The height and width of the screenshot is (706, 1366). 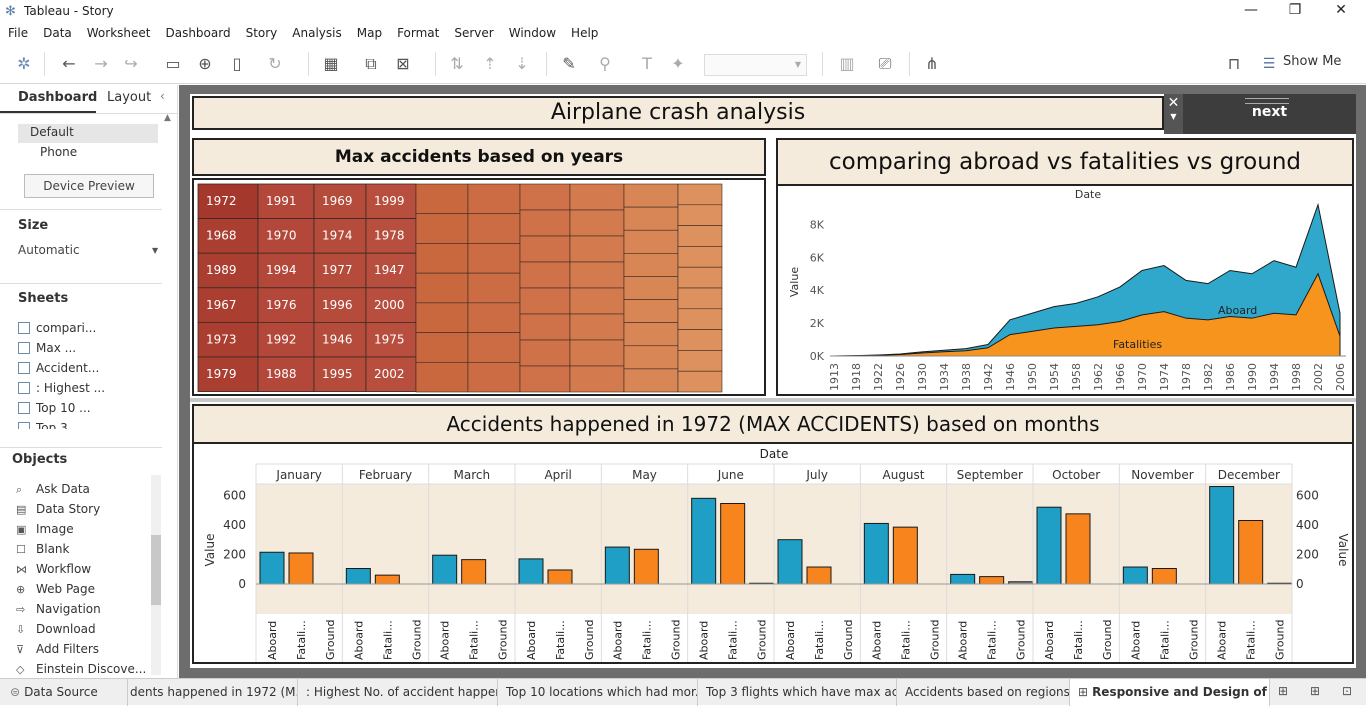 I want to click on new-datasource-icon: ⊕, so click(x=205, y=64).